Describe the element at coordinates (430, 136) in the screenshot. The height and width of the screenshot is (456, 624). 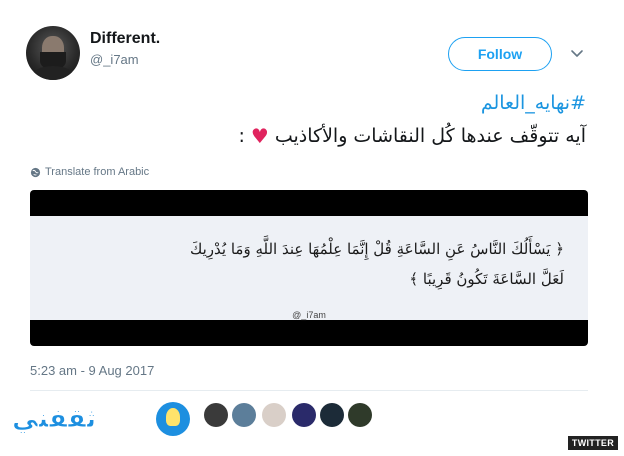
I see `tweet-text-body: آيه تتوقّف عندها كُل النقاشات والأكاذيب` at that location.